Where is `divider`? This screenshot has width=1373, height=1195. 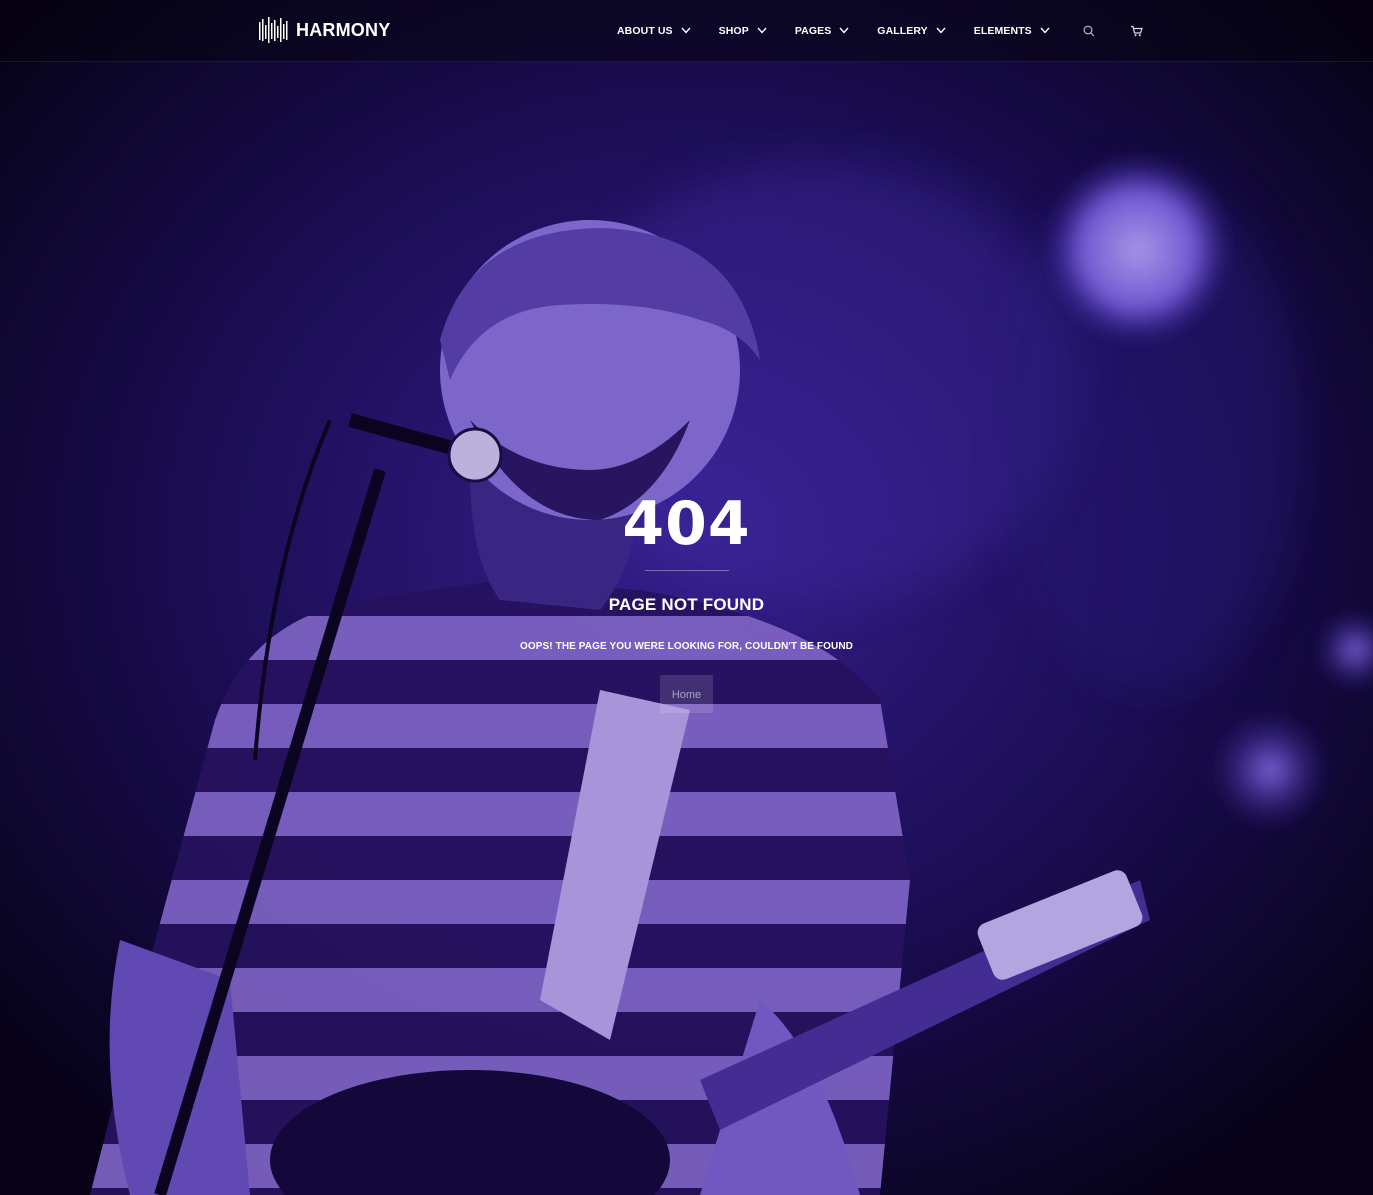 divider is located at coordinates (686, 570).